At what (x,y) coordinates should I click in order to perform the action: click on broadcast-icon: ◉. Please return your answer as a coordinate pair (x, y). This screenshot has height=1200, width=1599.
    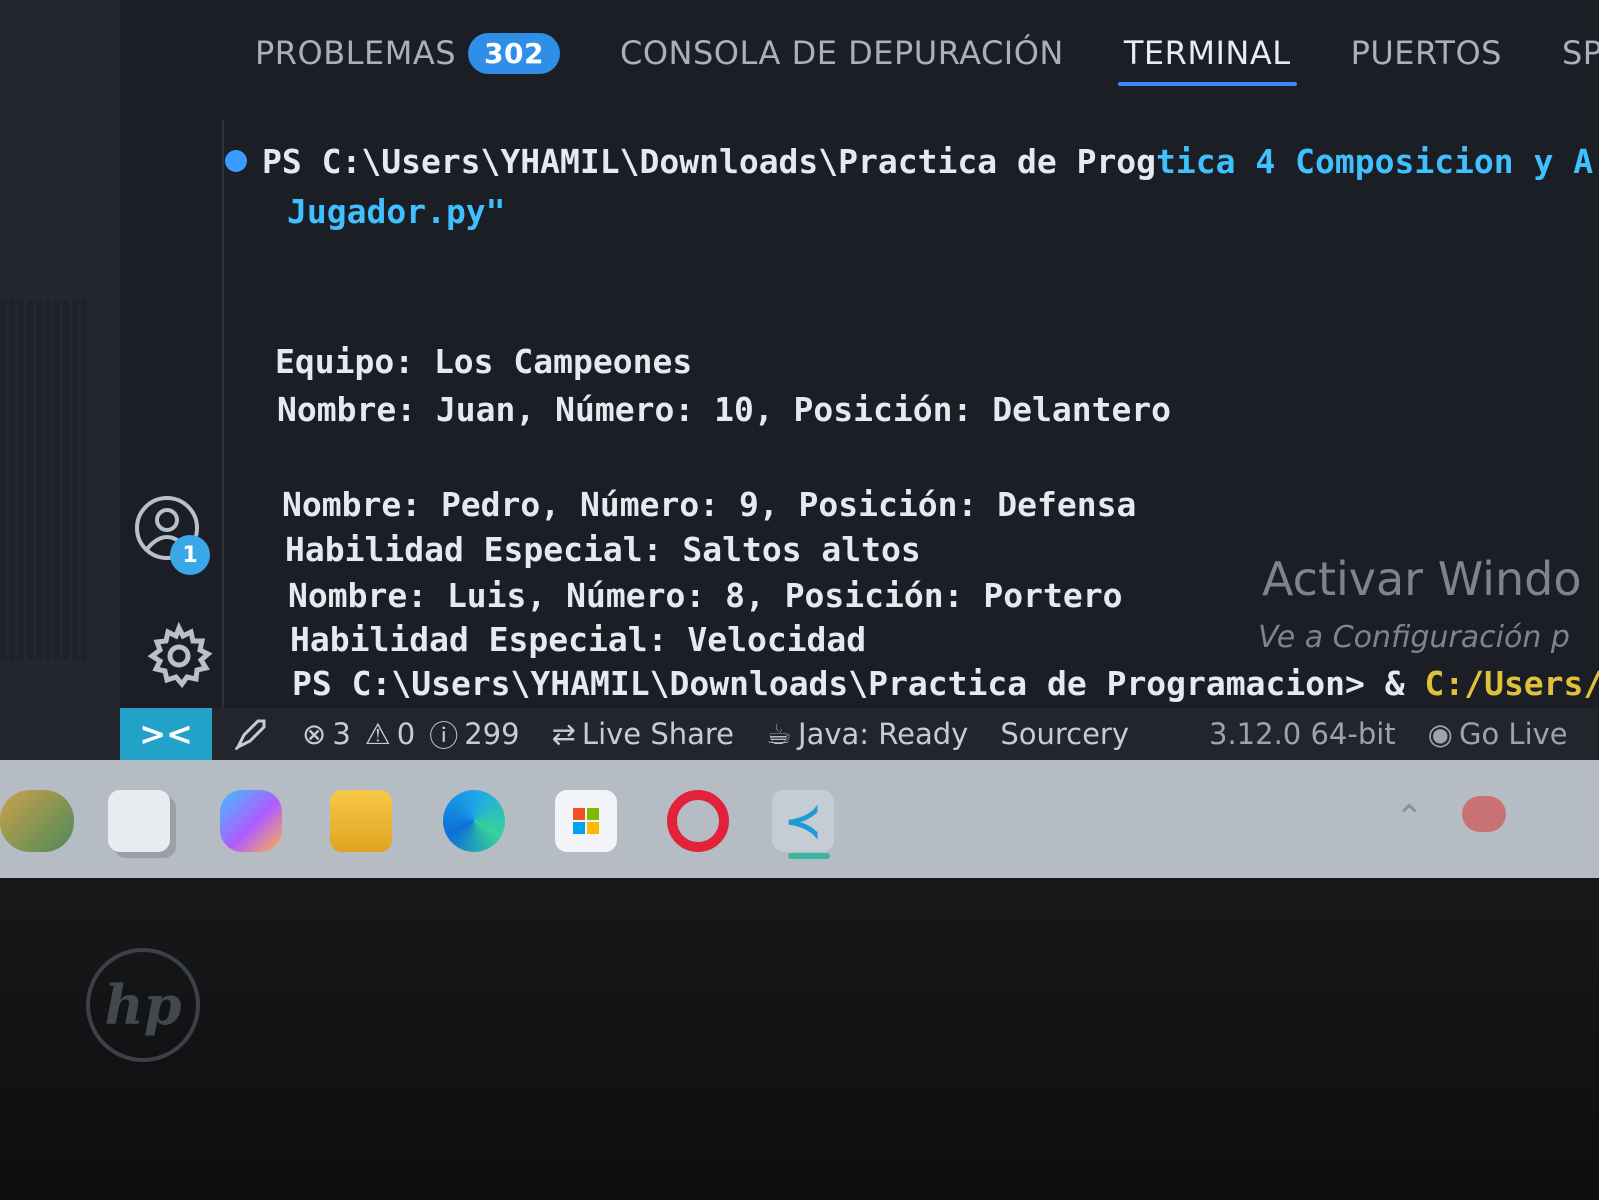
    Looking at the image, I should click on (1440, 734).